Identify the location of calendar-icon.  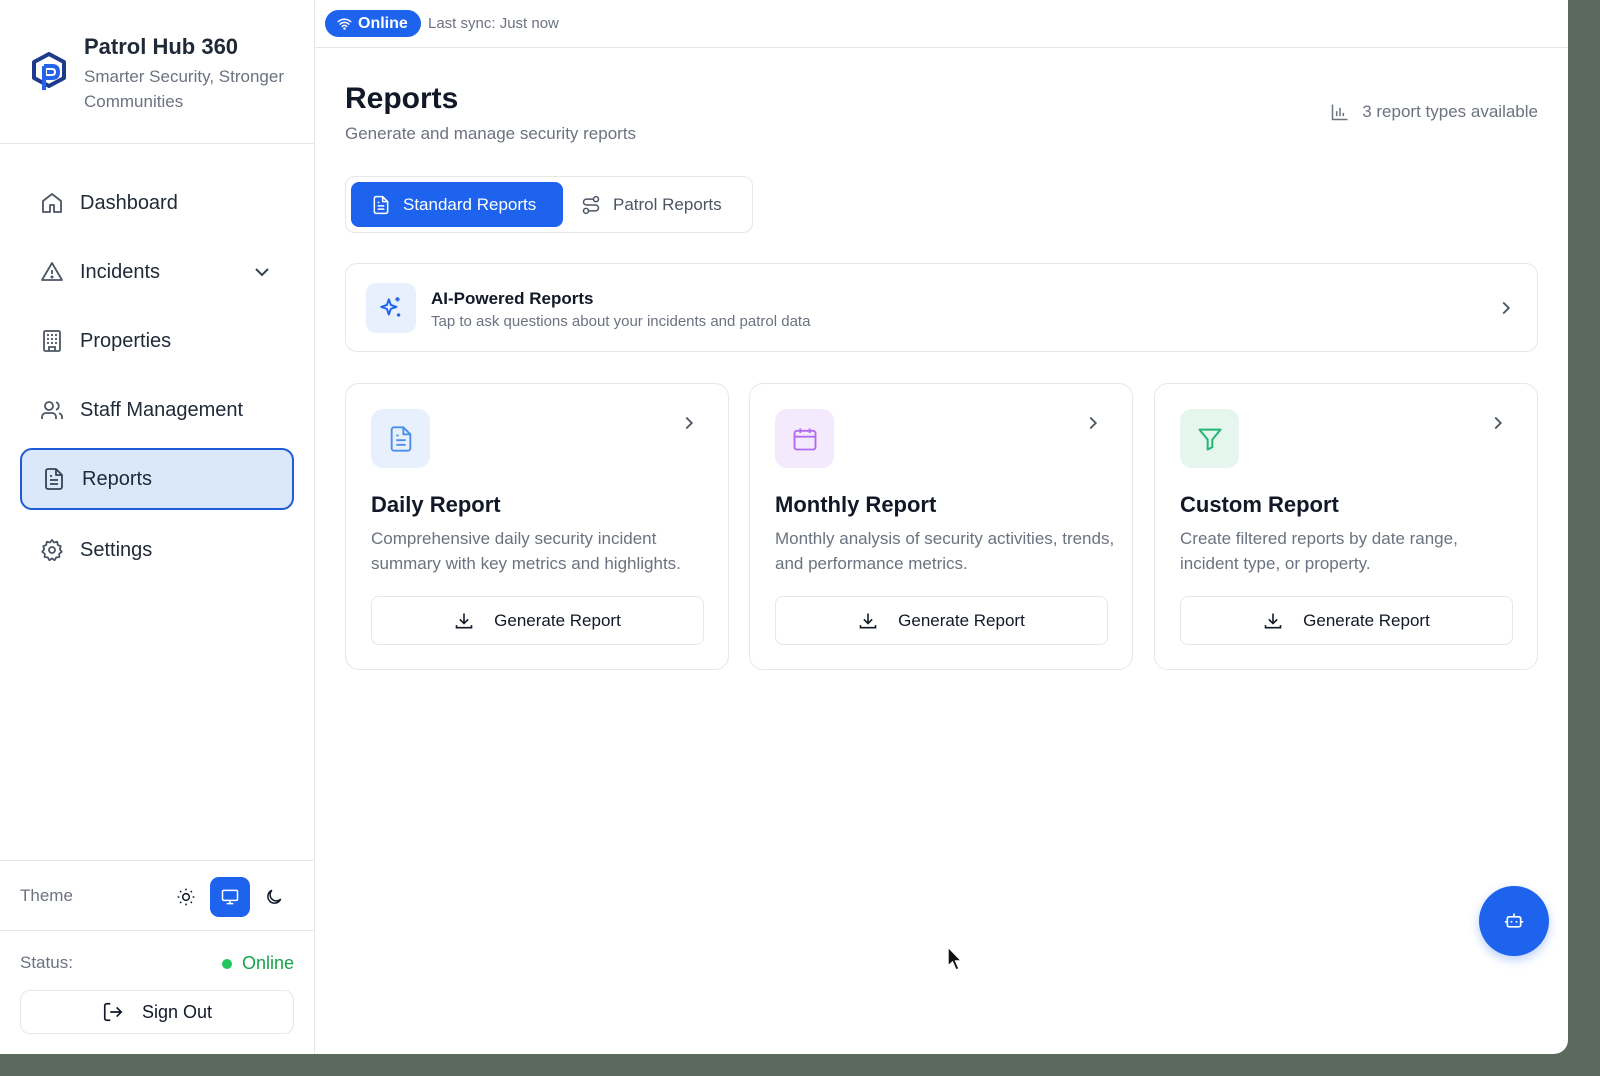
(804, 438).